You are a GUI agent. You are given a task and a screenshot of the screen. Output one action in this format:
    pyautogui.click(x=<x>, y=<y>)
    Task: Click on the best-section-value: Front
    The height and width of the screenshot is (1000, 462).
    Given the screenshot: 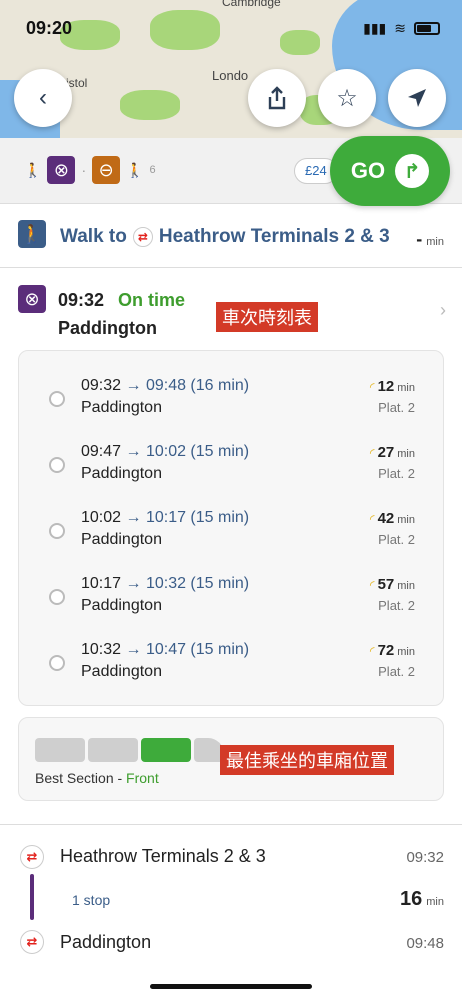 What is the action you would take?
    pyautogui.click(x=142, y=778)
    